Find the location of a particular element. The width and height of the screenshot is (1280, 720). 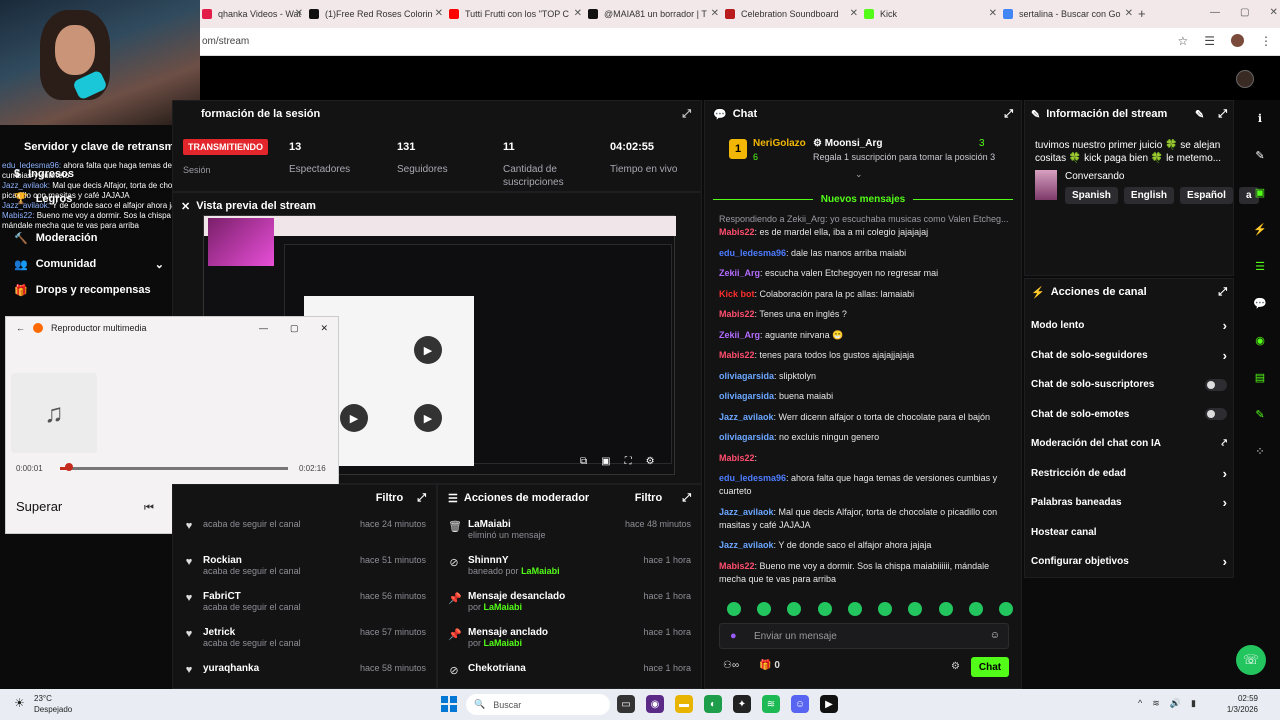

media-player-icon: ▶ is located at coordinates (829, 704).